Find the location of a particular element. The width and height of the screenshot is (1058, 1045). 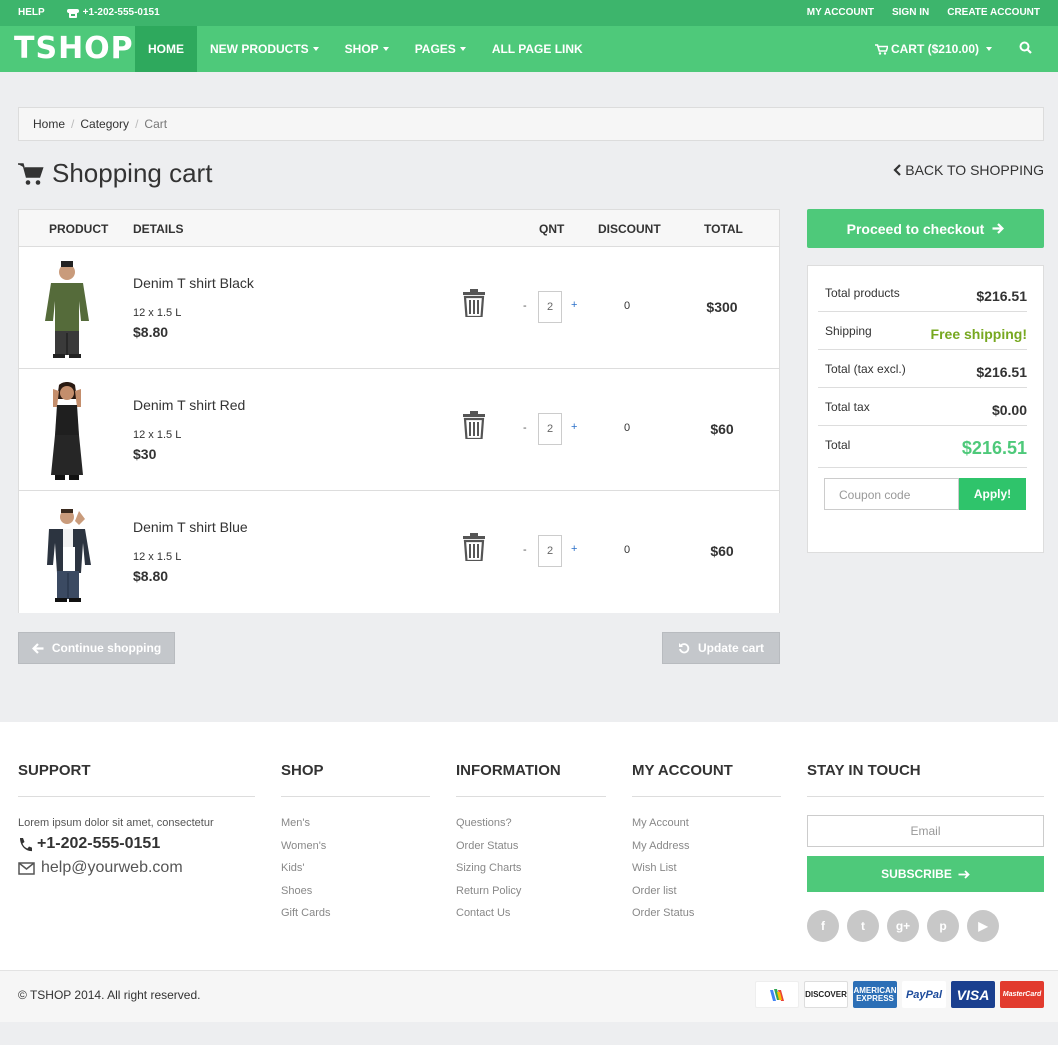

footer-link: Shoes is located at coordinates (296, 891).